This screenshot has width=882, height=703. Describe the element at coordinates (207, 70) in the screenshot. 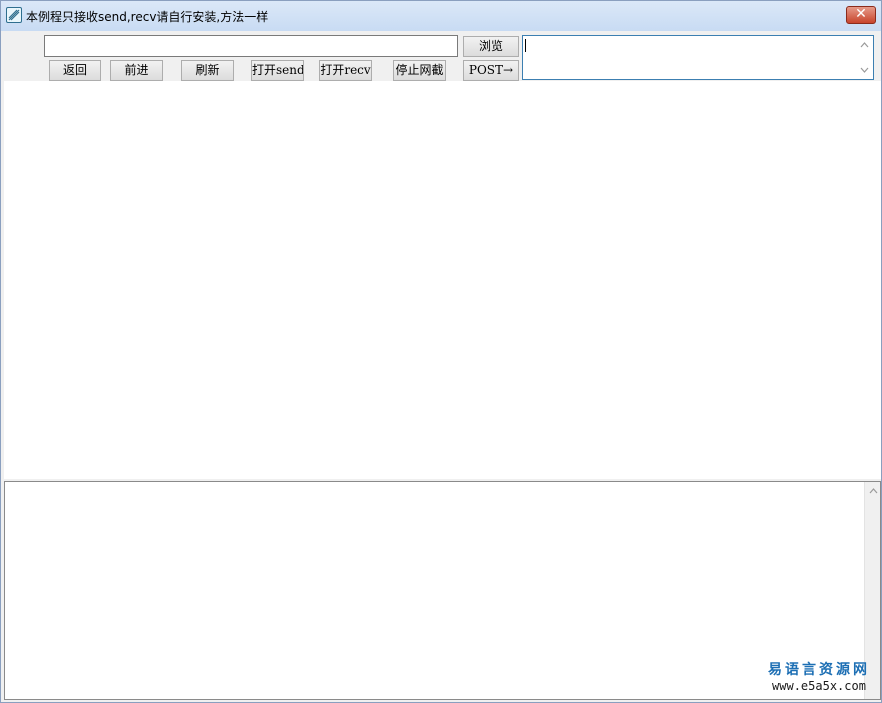

I see `refresh-button: 刷新` at that location.